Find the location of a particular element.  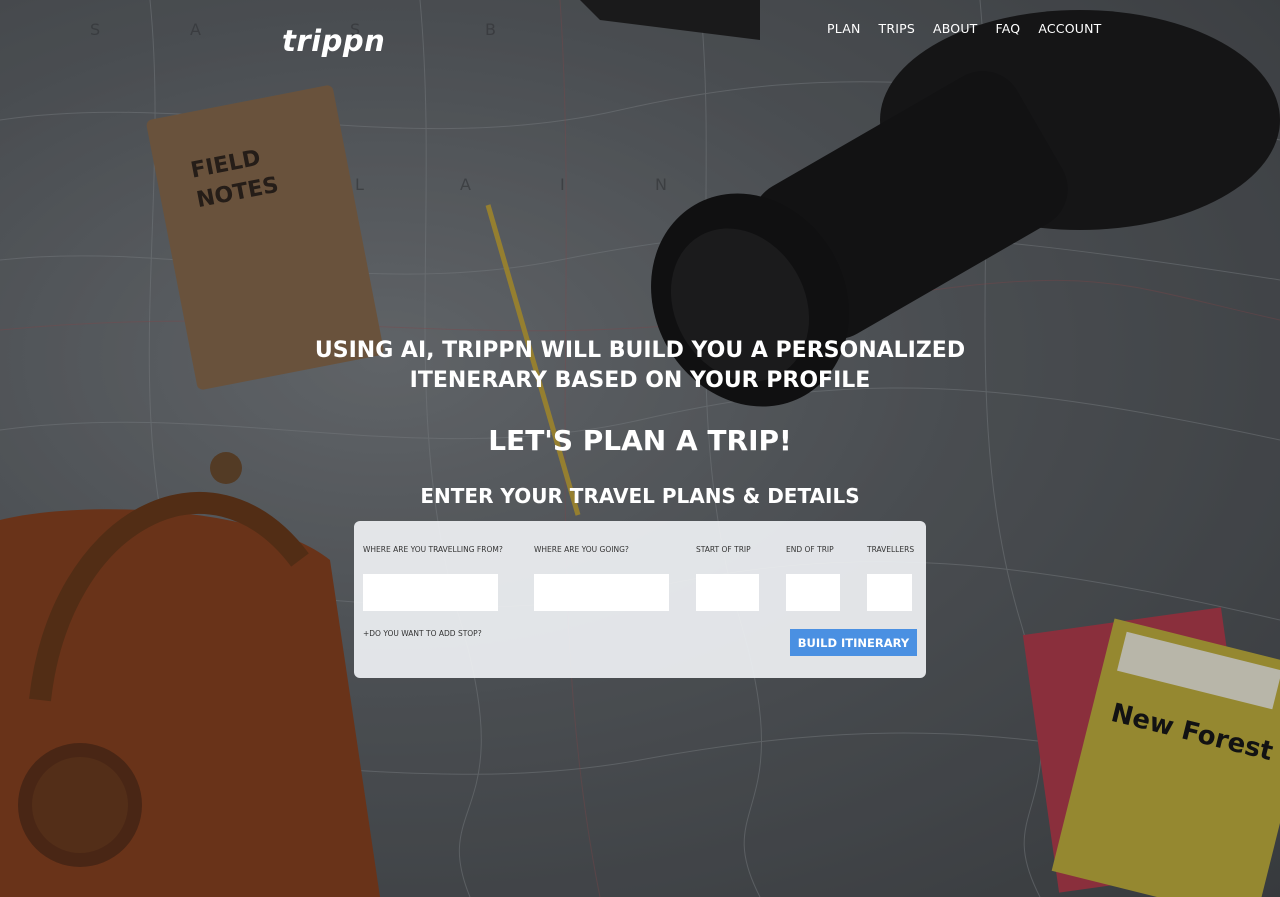

form-heading: ENTER YOUR TRAVEL PLANS & DETAILS is located at coordinates (640, 496).